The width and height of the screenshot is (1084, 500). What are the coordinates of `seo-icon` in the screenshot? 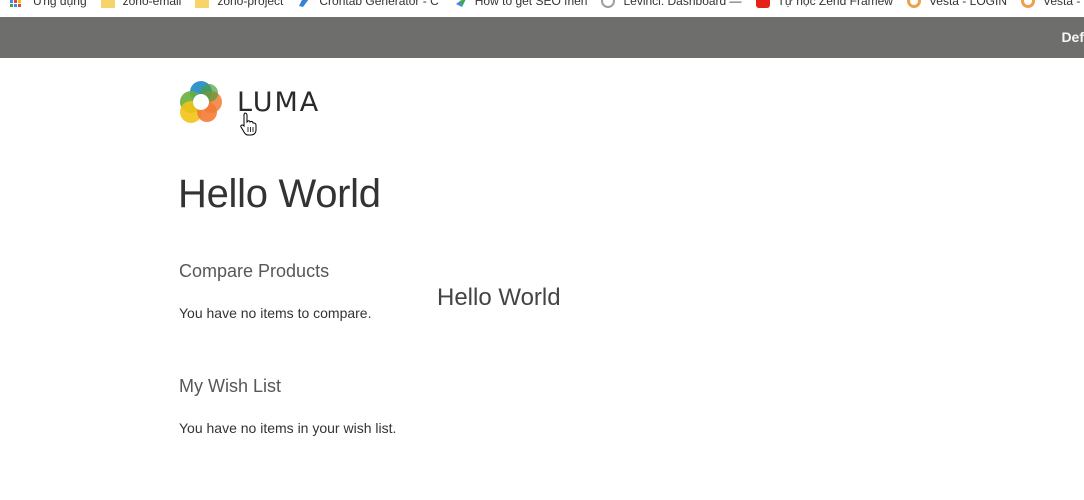 It's located at (460, 3).